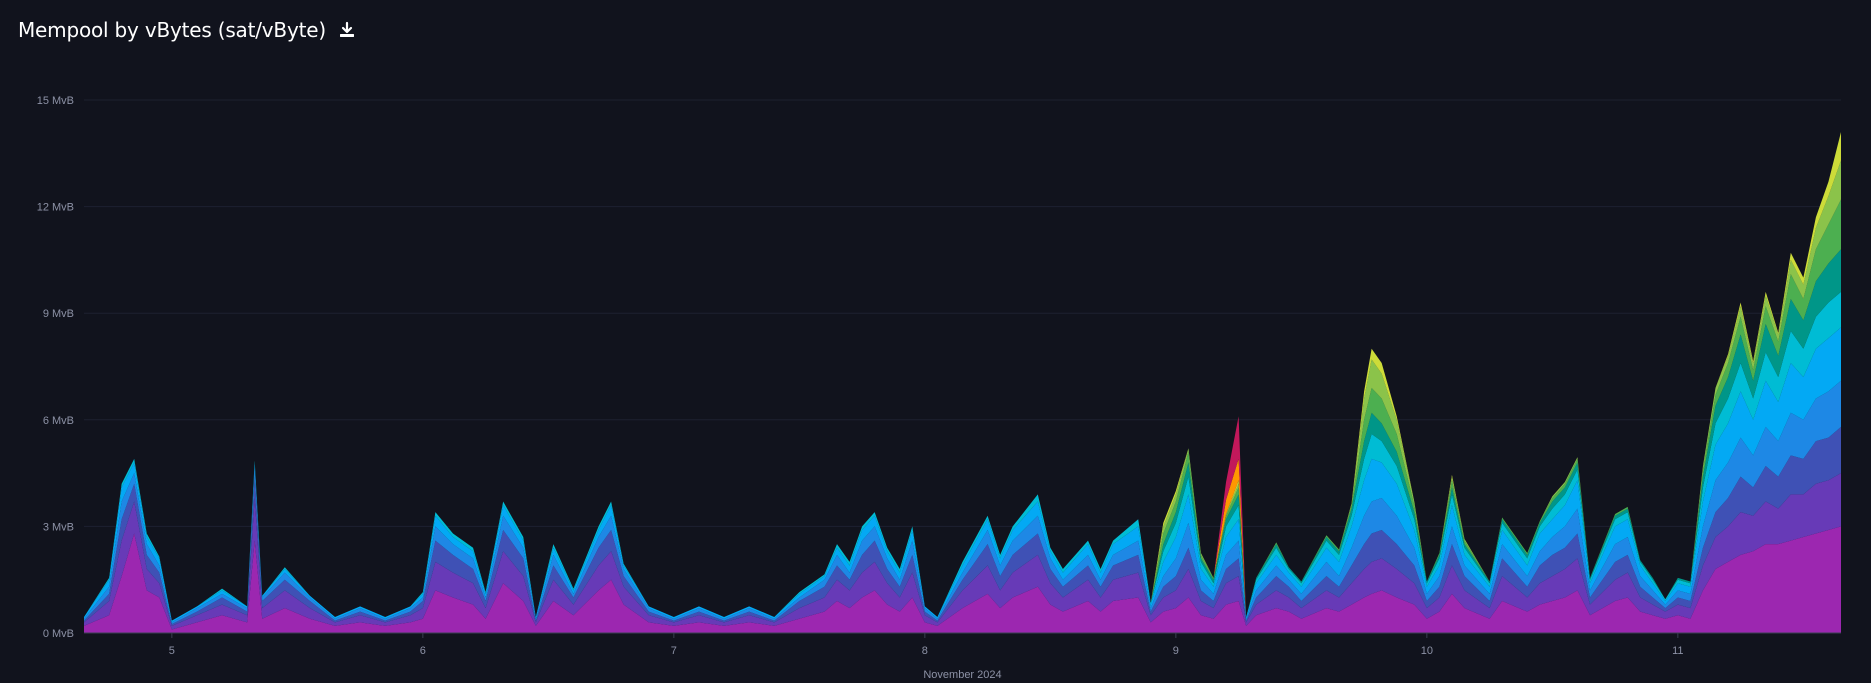  I want to click on x-tick-label: 11, so click(1677, 651).